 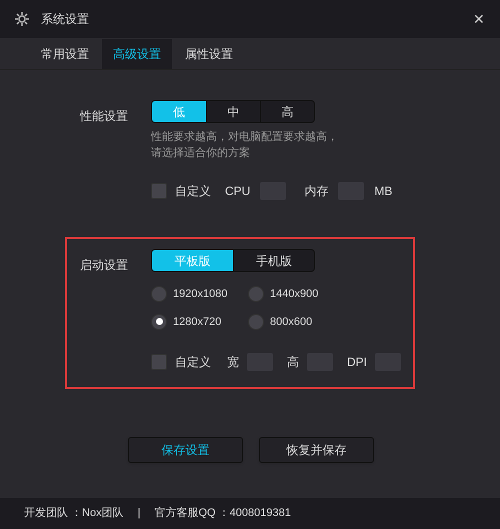 I want to click on support-text: 官方客服QQ ：4008019381, so click(x=222, y=514).